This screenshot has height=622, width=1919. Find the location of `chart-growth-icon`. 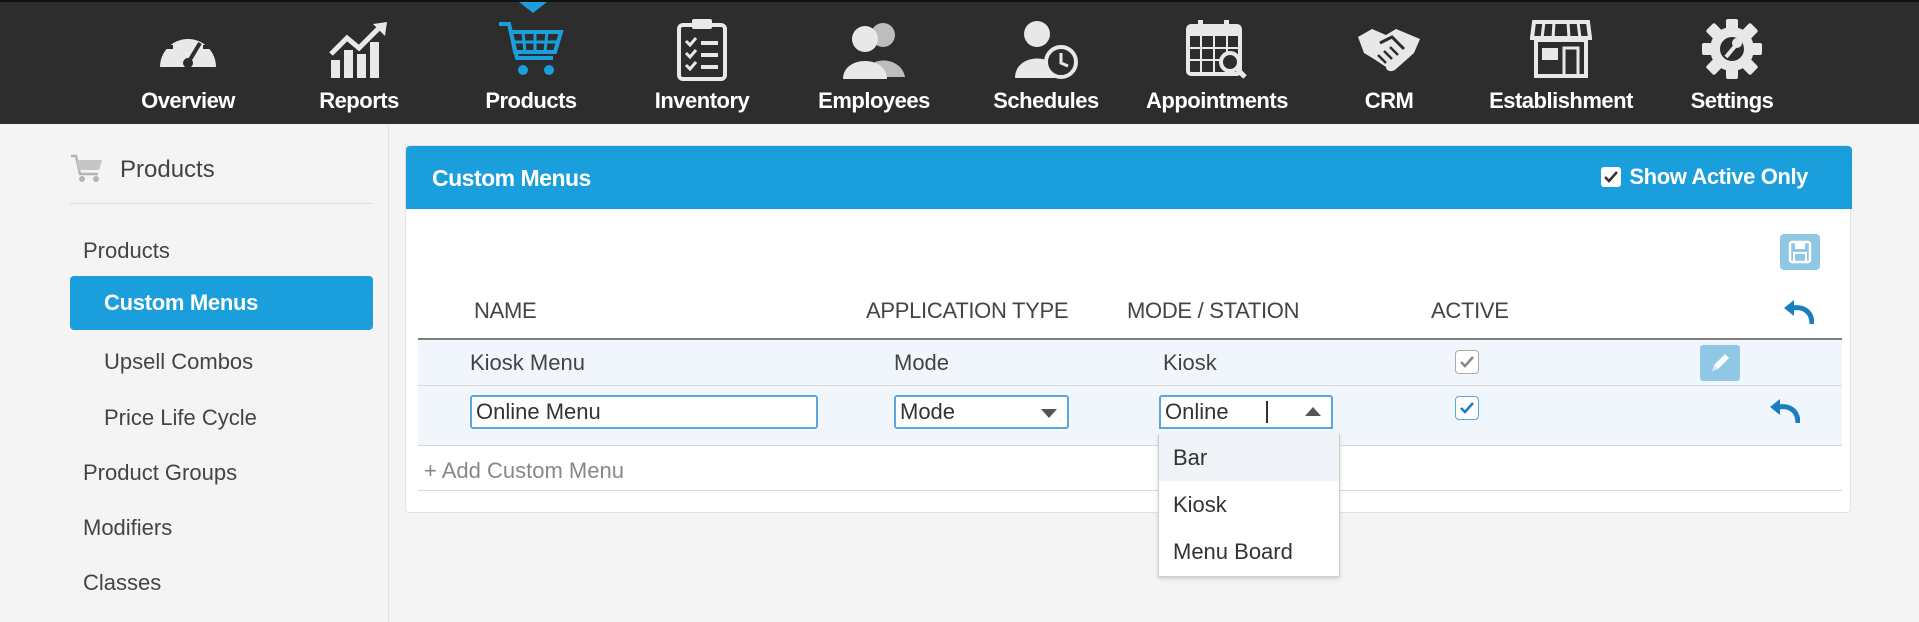

chart-growth-icon is located at coordinates (359, 49).